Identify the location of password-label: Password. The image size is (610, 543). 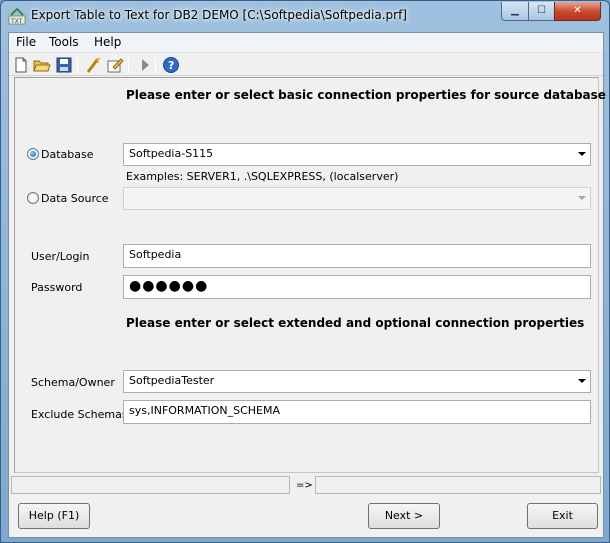
(57, 287).